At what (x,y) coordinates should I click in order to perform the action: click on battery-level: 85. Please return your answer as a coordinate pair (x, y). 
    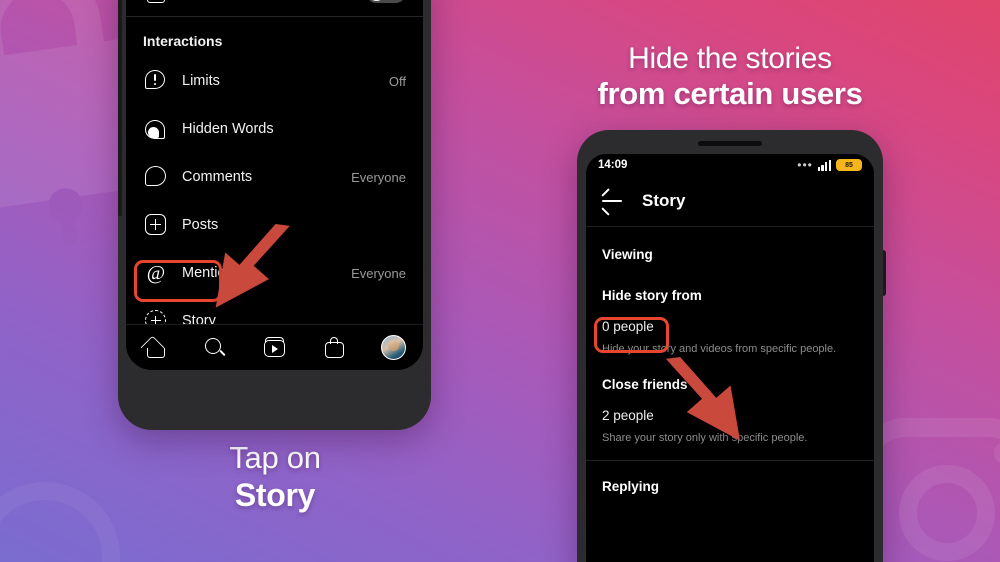
    Looking at the image, I should click on (849, 165).